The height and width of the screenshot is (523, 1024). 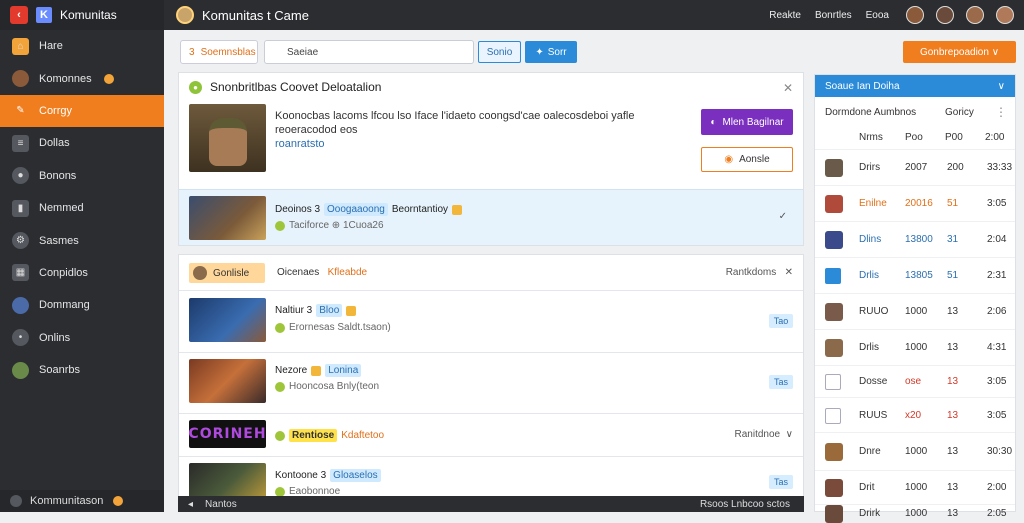 I want to click on tab-soemnsblas: 3 Soemnsblas, so click(x=219, y=52).